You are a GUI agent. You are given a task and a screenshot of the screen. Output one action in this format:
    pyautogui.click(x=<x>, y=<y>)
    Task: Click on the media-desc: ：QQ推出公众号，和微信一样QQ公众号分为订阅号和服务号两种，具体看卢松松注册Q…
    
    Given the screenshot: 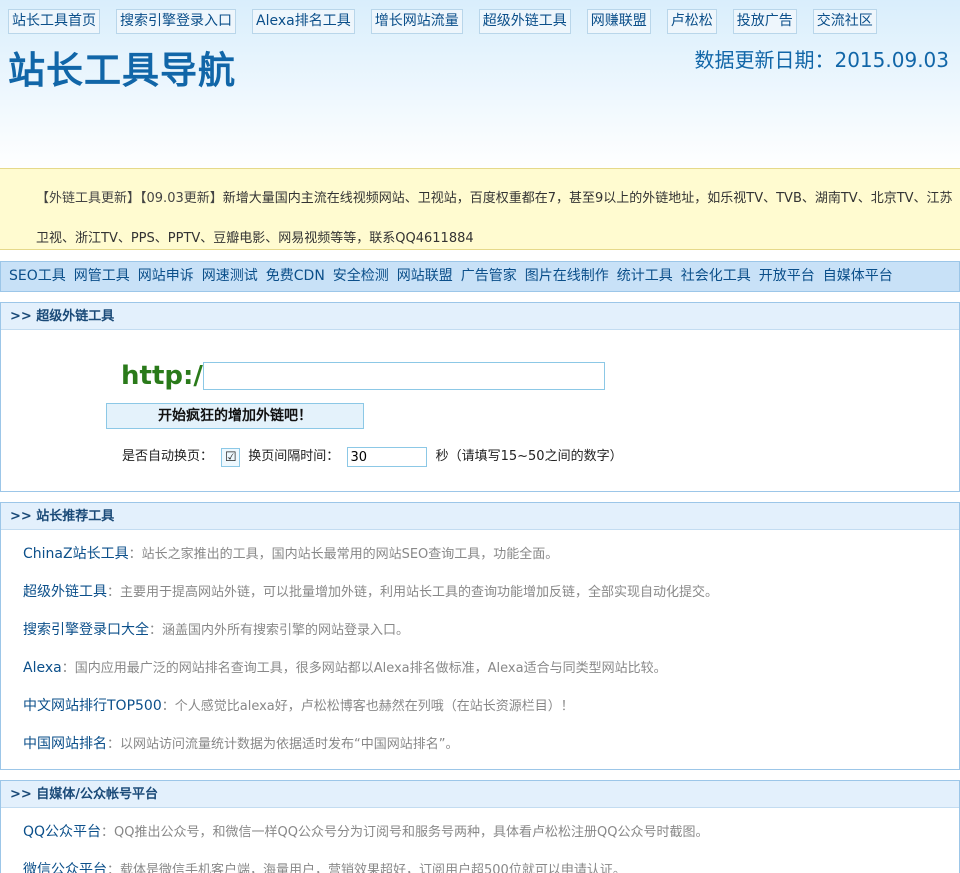 What is the action you would take?
    pyautogui.click(x=405, y=832)
    